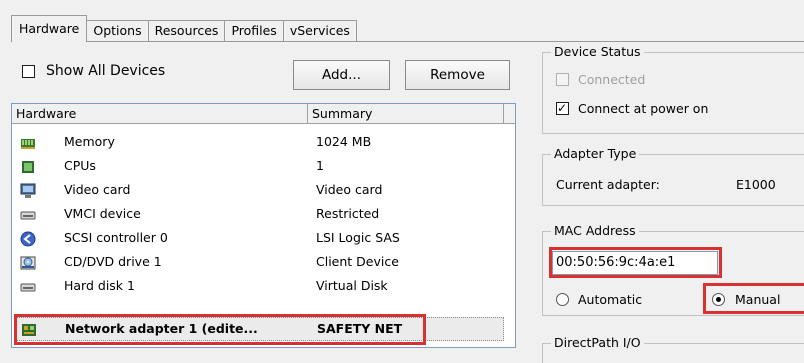 The width and height of the screenshot is (804, 363). Describe the element at coordinates (758, 299) in the screenshot. I see `manual-label: Manual` at that location.